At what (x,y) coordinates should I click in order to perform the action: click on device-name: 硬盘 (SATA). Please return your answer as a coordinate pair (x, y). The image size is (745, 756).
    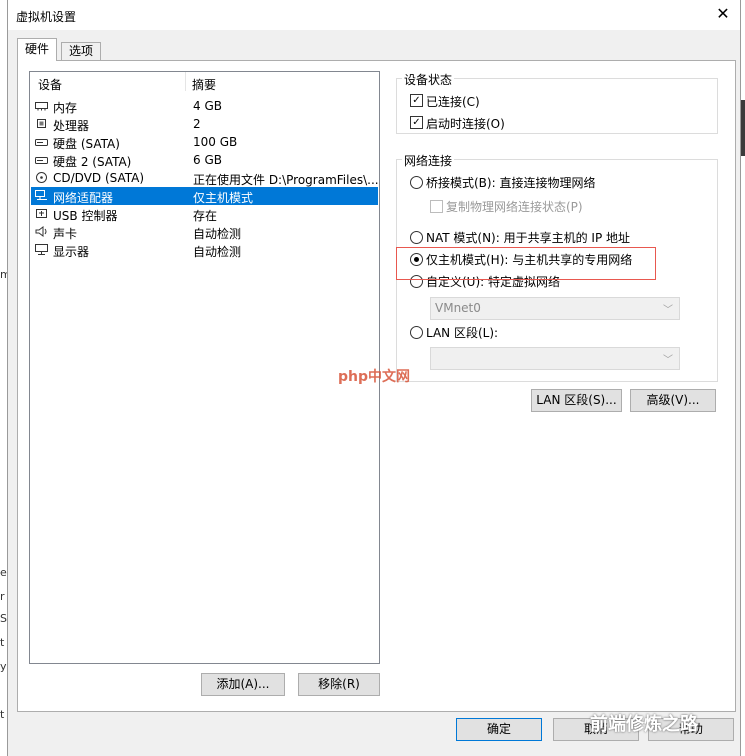
    Looking at the image, I should click on (86, 144).